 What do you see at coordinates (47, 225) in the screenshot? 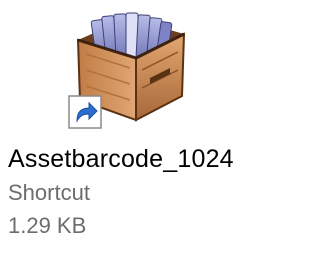
I see `file-size: 1.29 KB` at bounding box center [47, 225].